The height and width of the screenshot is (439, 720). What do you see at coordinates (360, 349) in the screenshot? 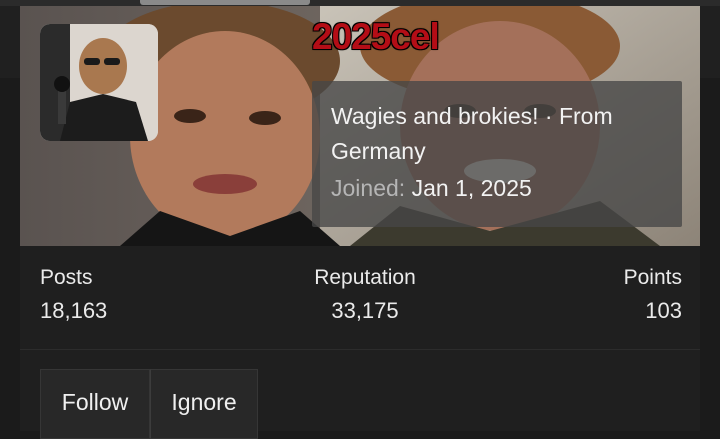
I see `divider` at bounding box center [360, 349].